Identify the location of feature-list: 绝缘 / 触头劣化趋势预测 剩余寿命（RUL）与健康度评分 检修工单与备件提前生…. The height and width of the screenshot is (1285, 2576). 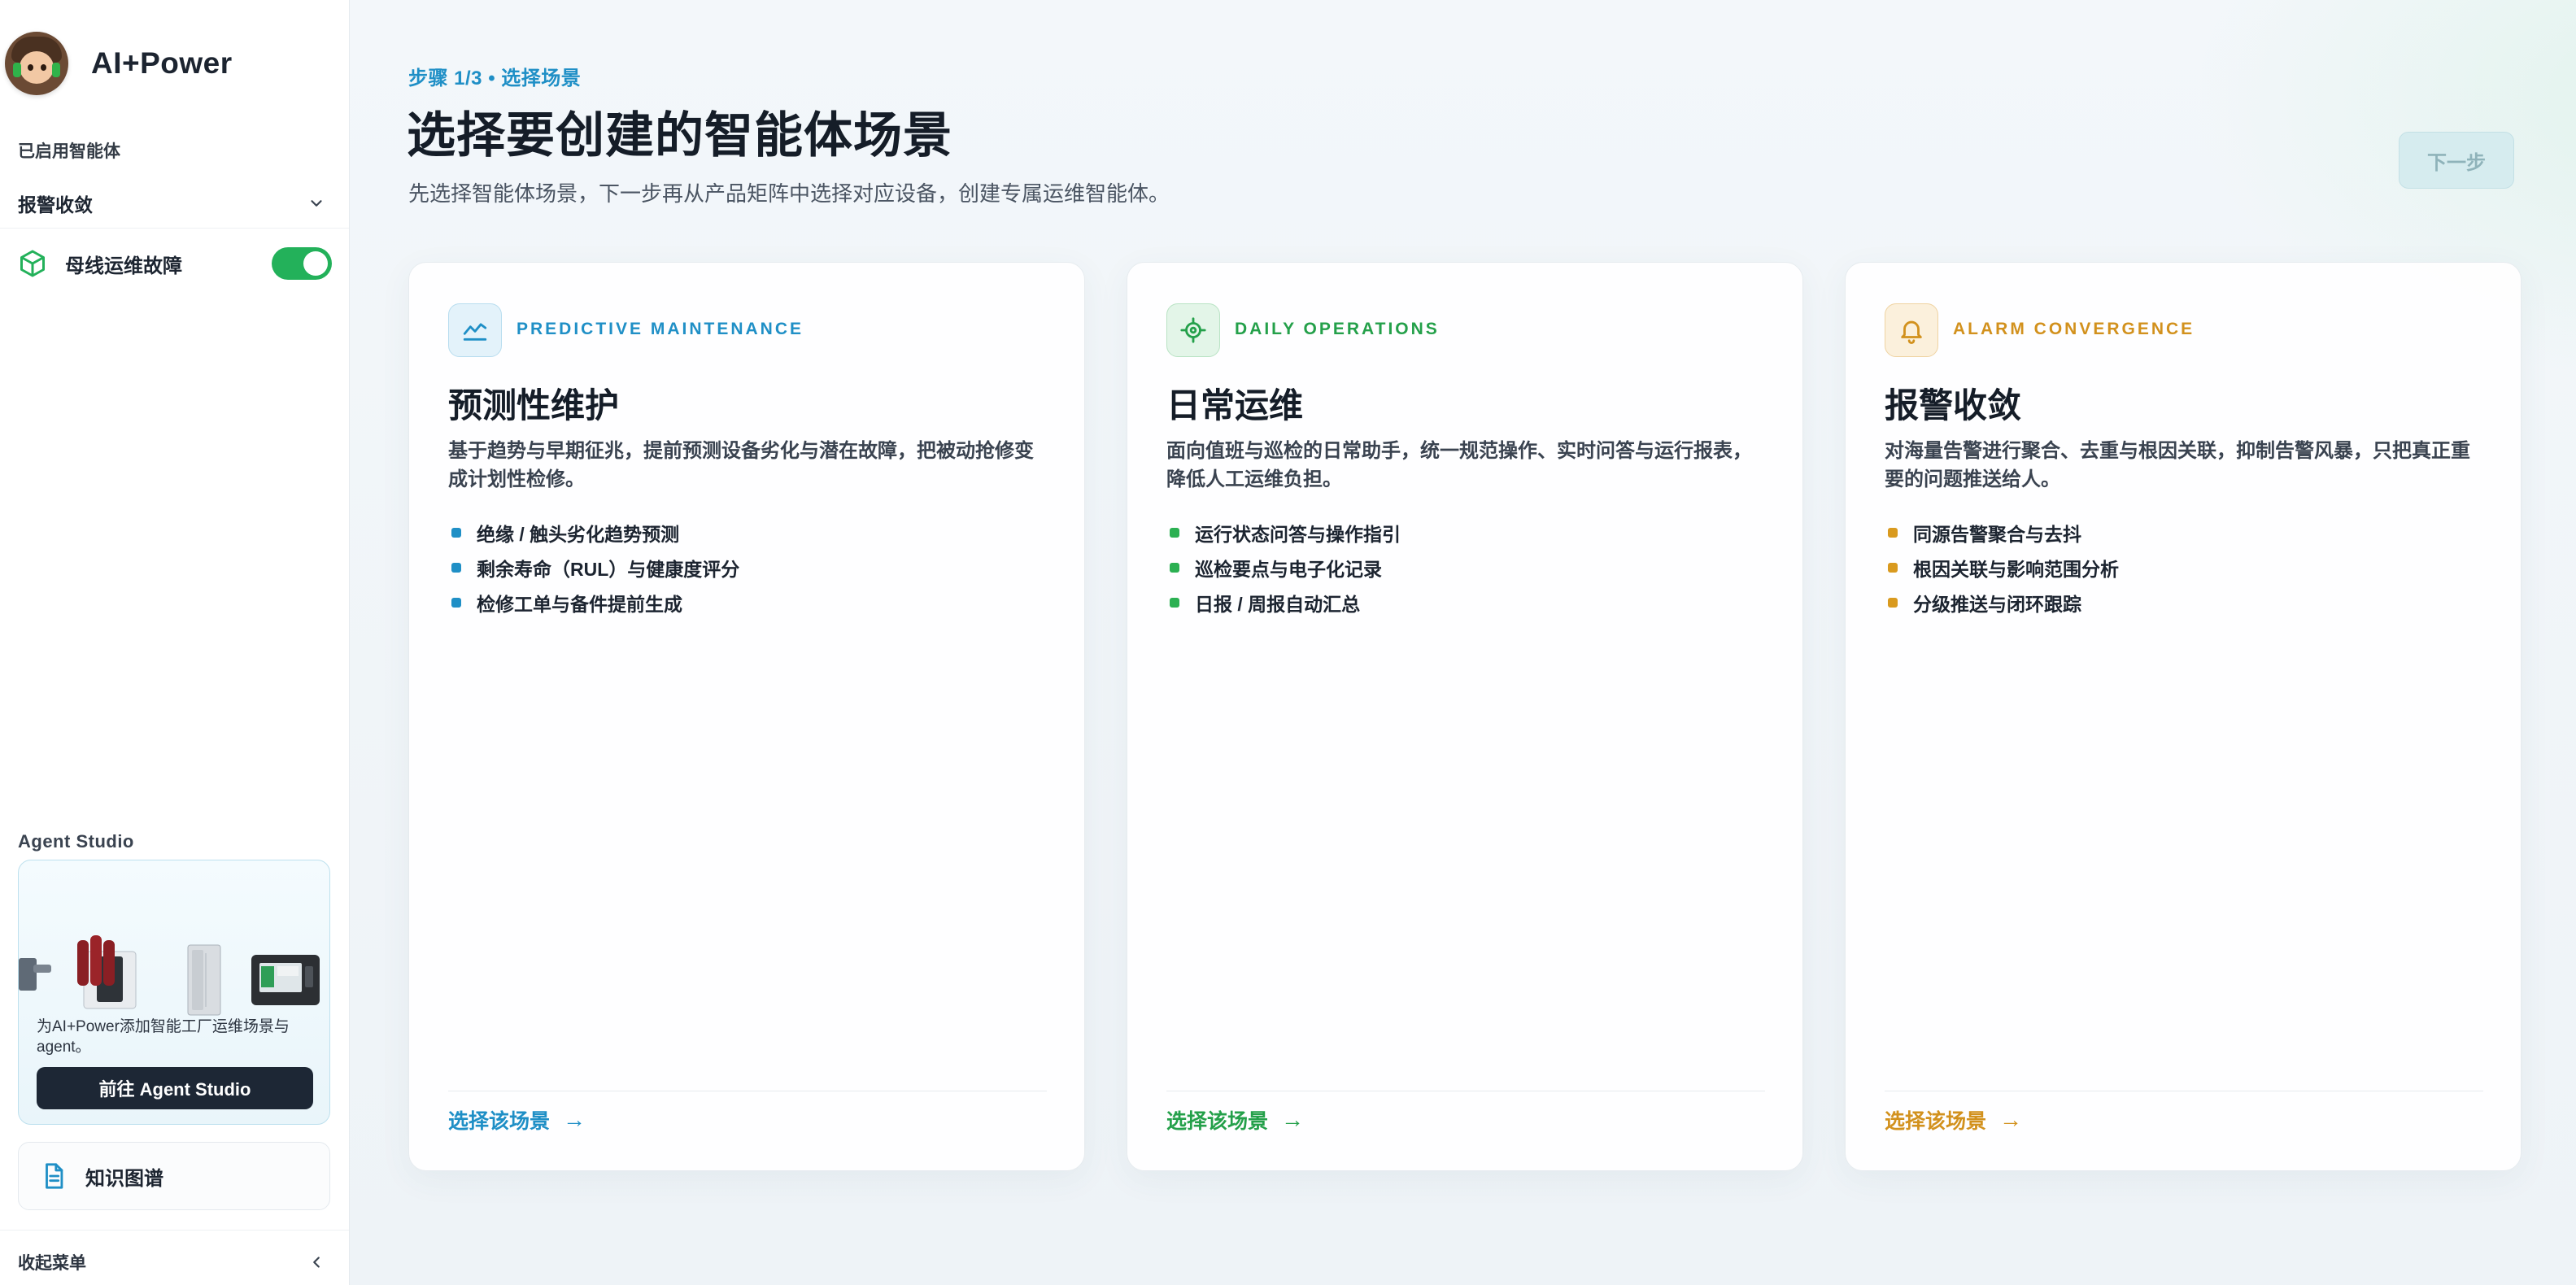
(593, 567).